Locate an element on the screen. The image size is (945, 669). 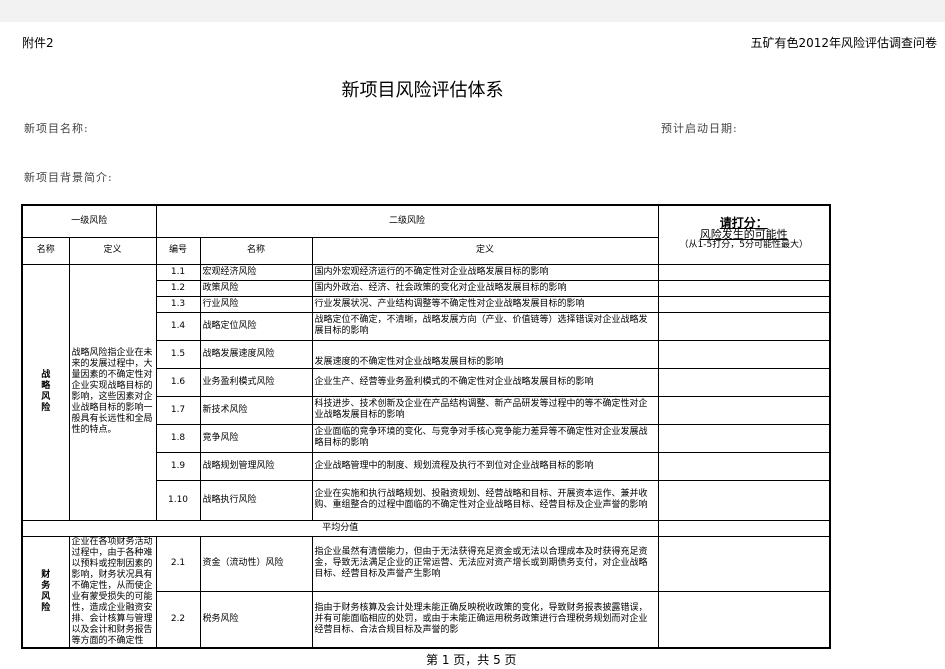
score-header: 请打分： 风险发生的可能性 （从1-5打分，5分可能性最大） is located at coordinates (744, 234).